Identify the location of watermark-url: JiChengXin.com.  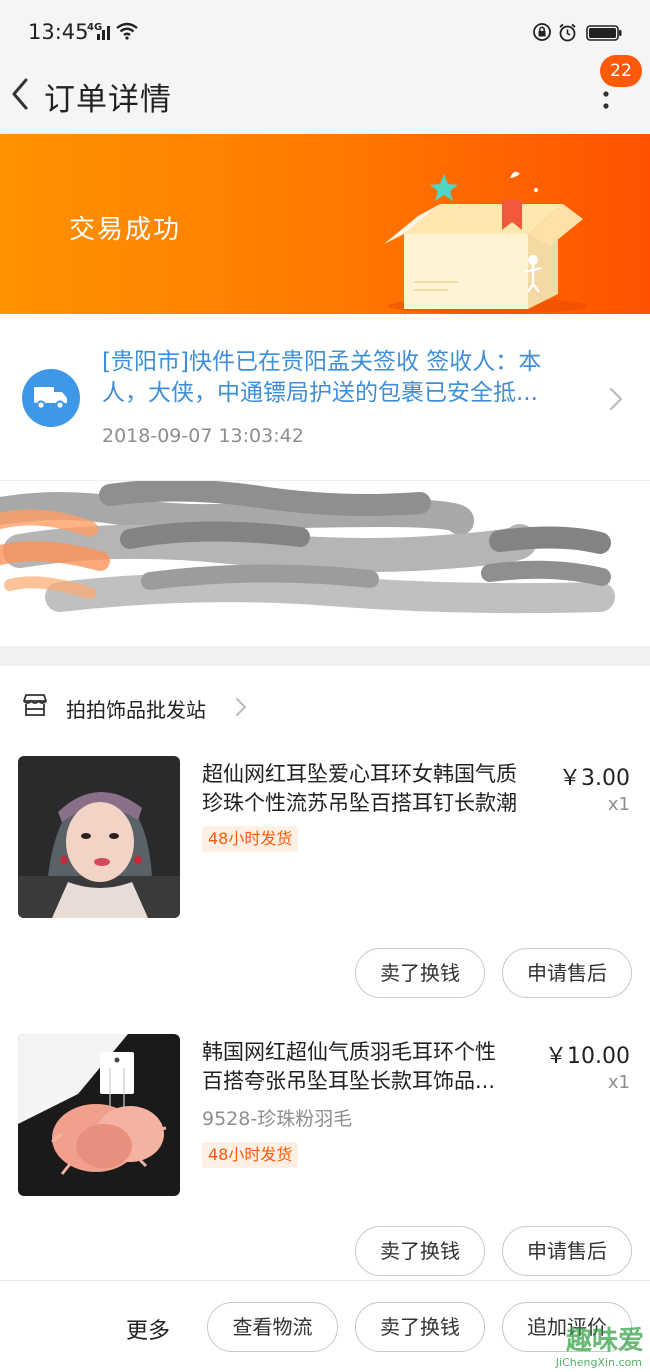
(598, 1362).